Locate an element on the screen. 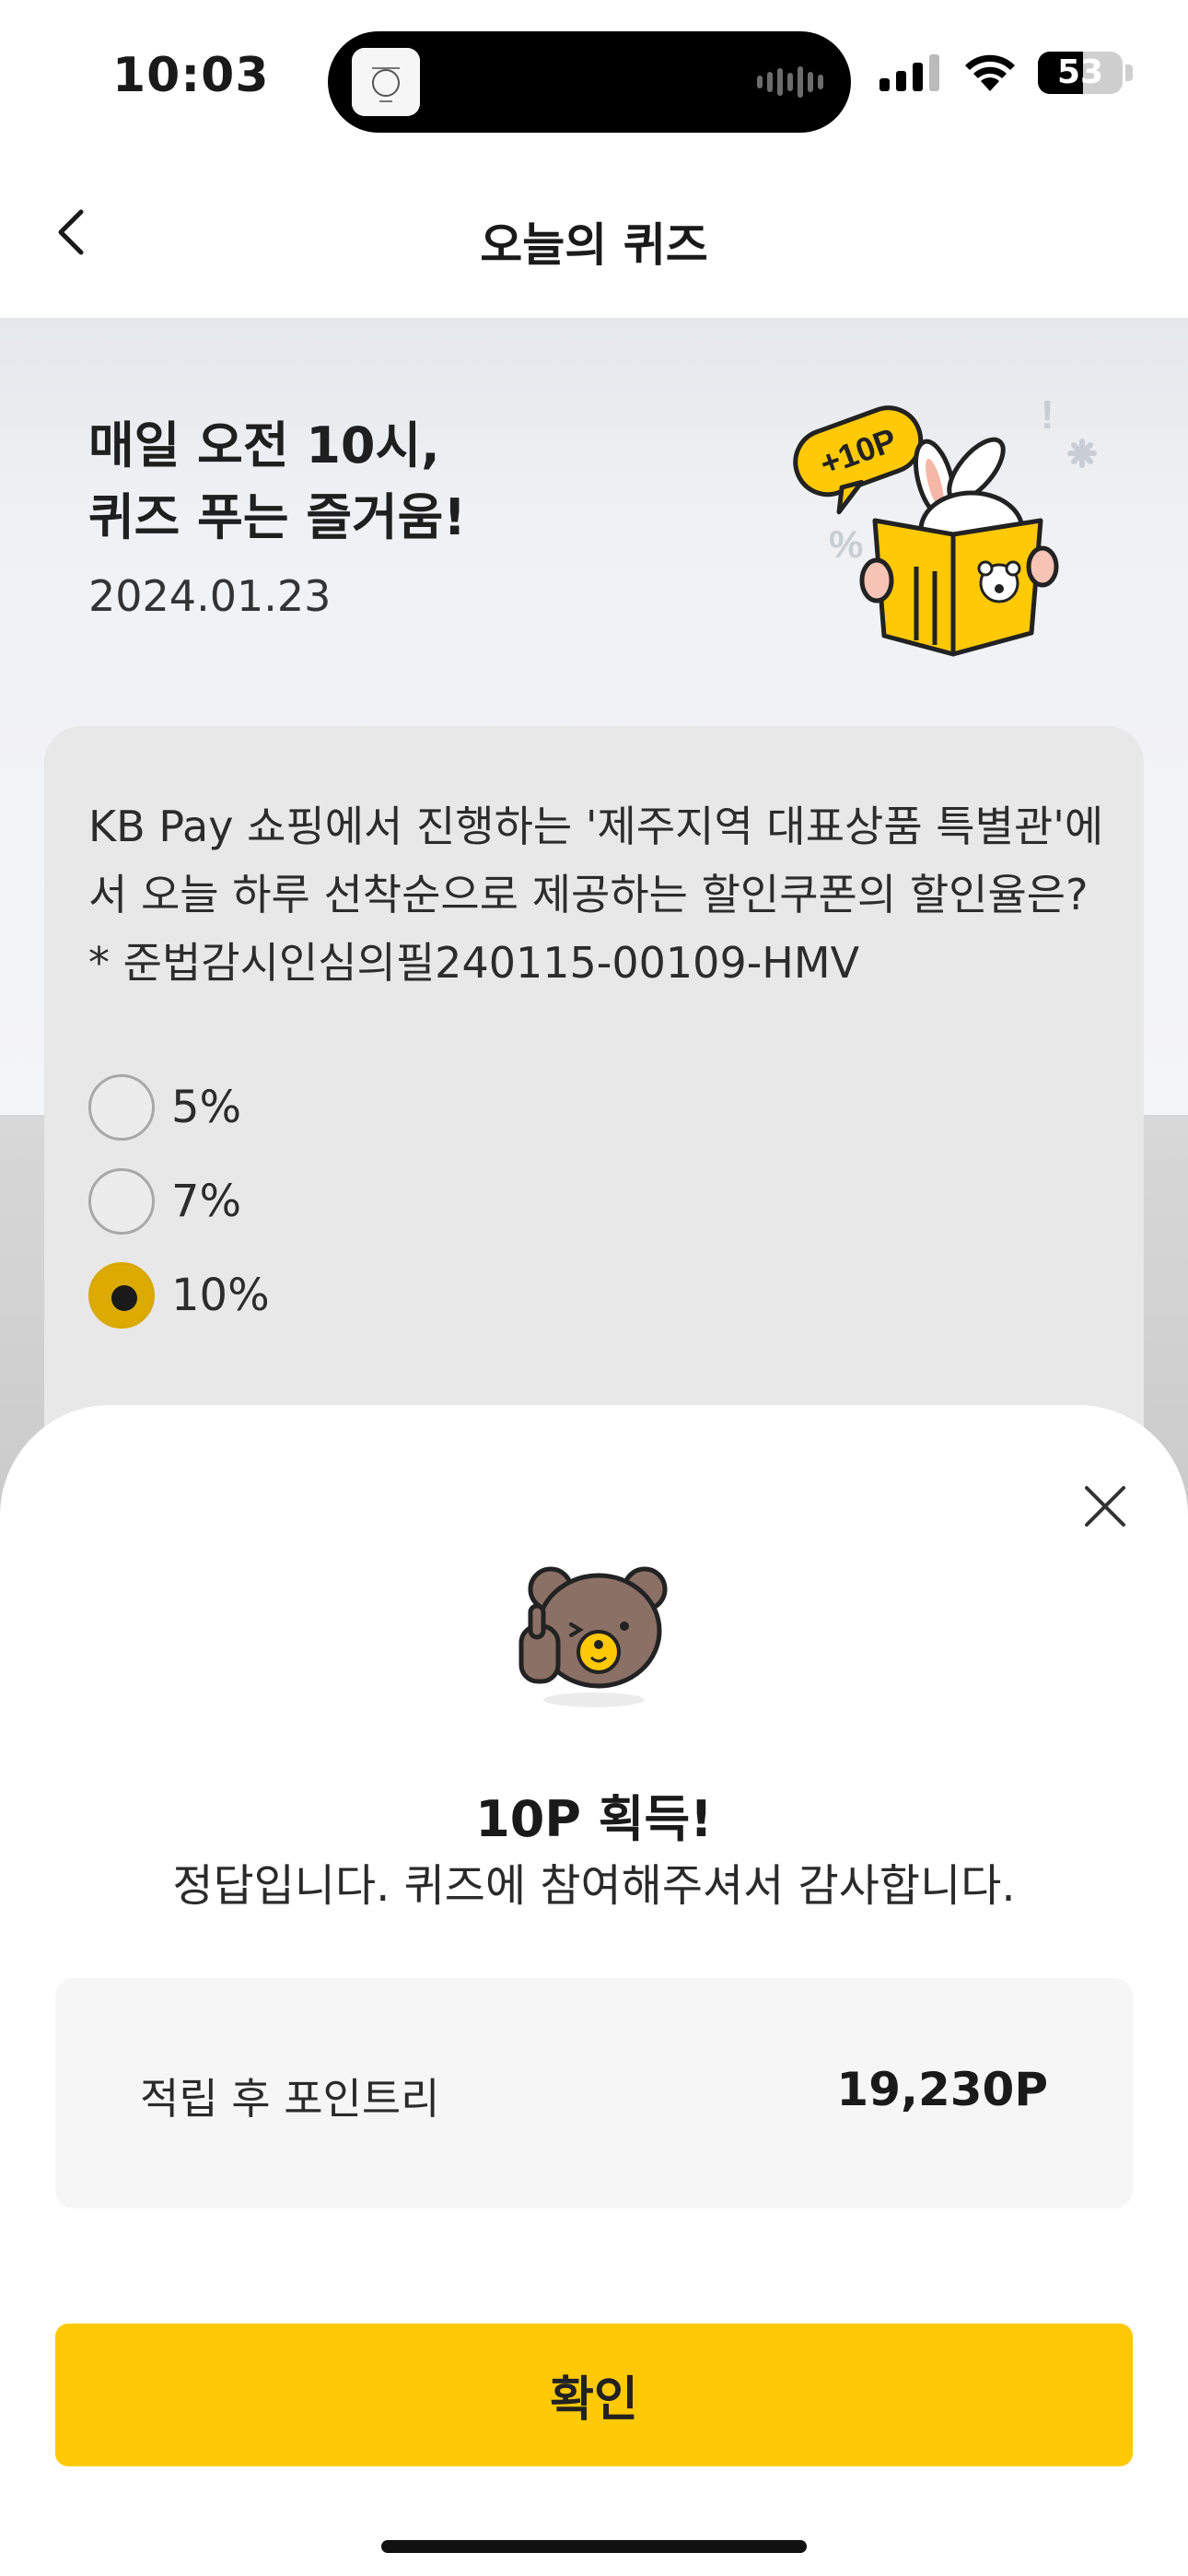 Image resolution: width=1188 pixels, height=2576 pixels. nav-header: 오늘의 퀴즈 is located at coordinates (594, 237).